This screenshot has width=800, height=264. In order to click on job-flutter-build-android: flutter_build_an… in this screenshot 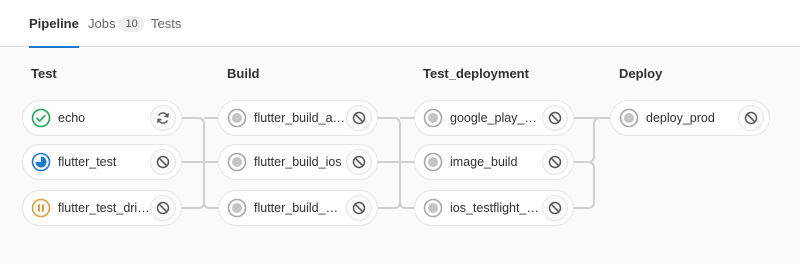, I will do `click(298, 118)`.